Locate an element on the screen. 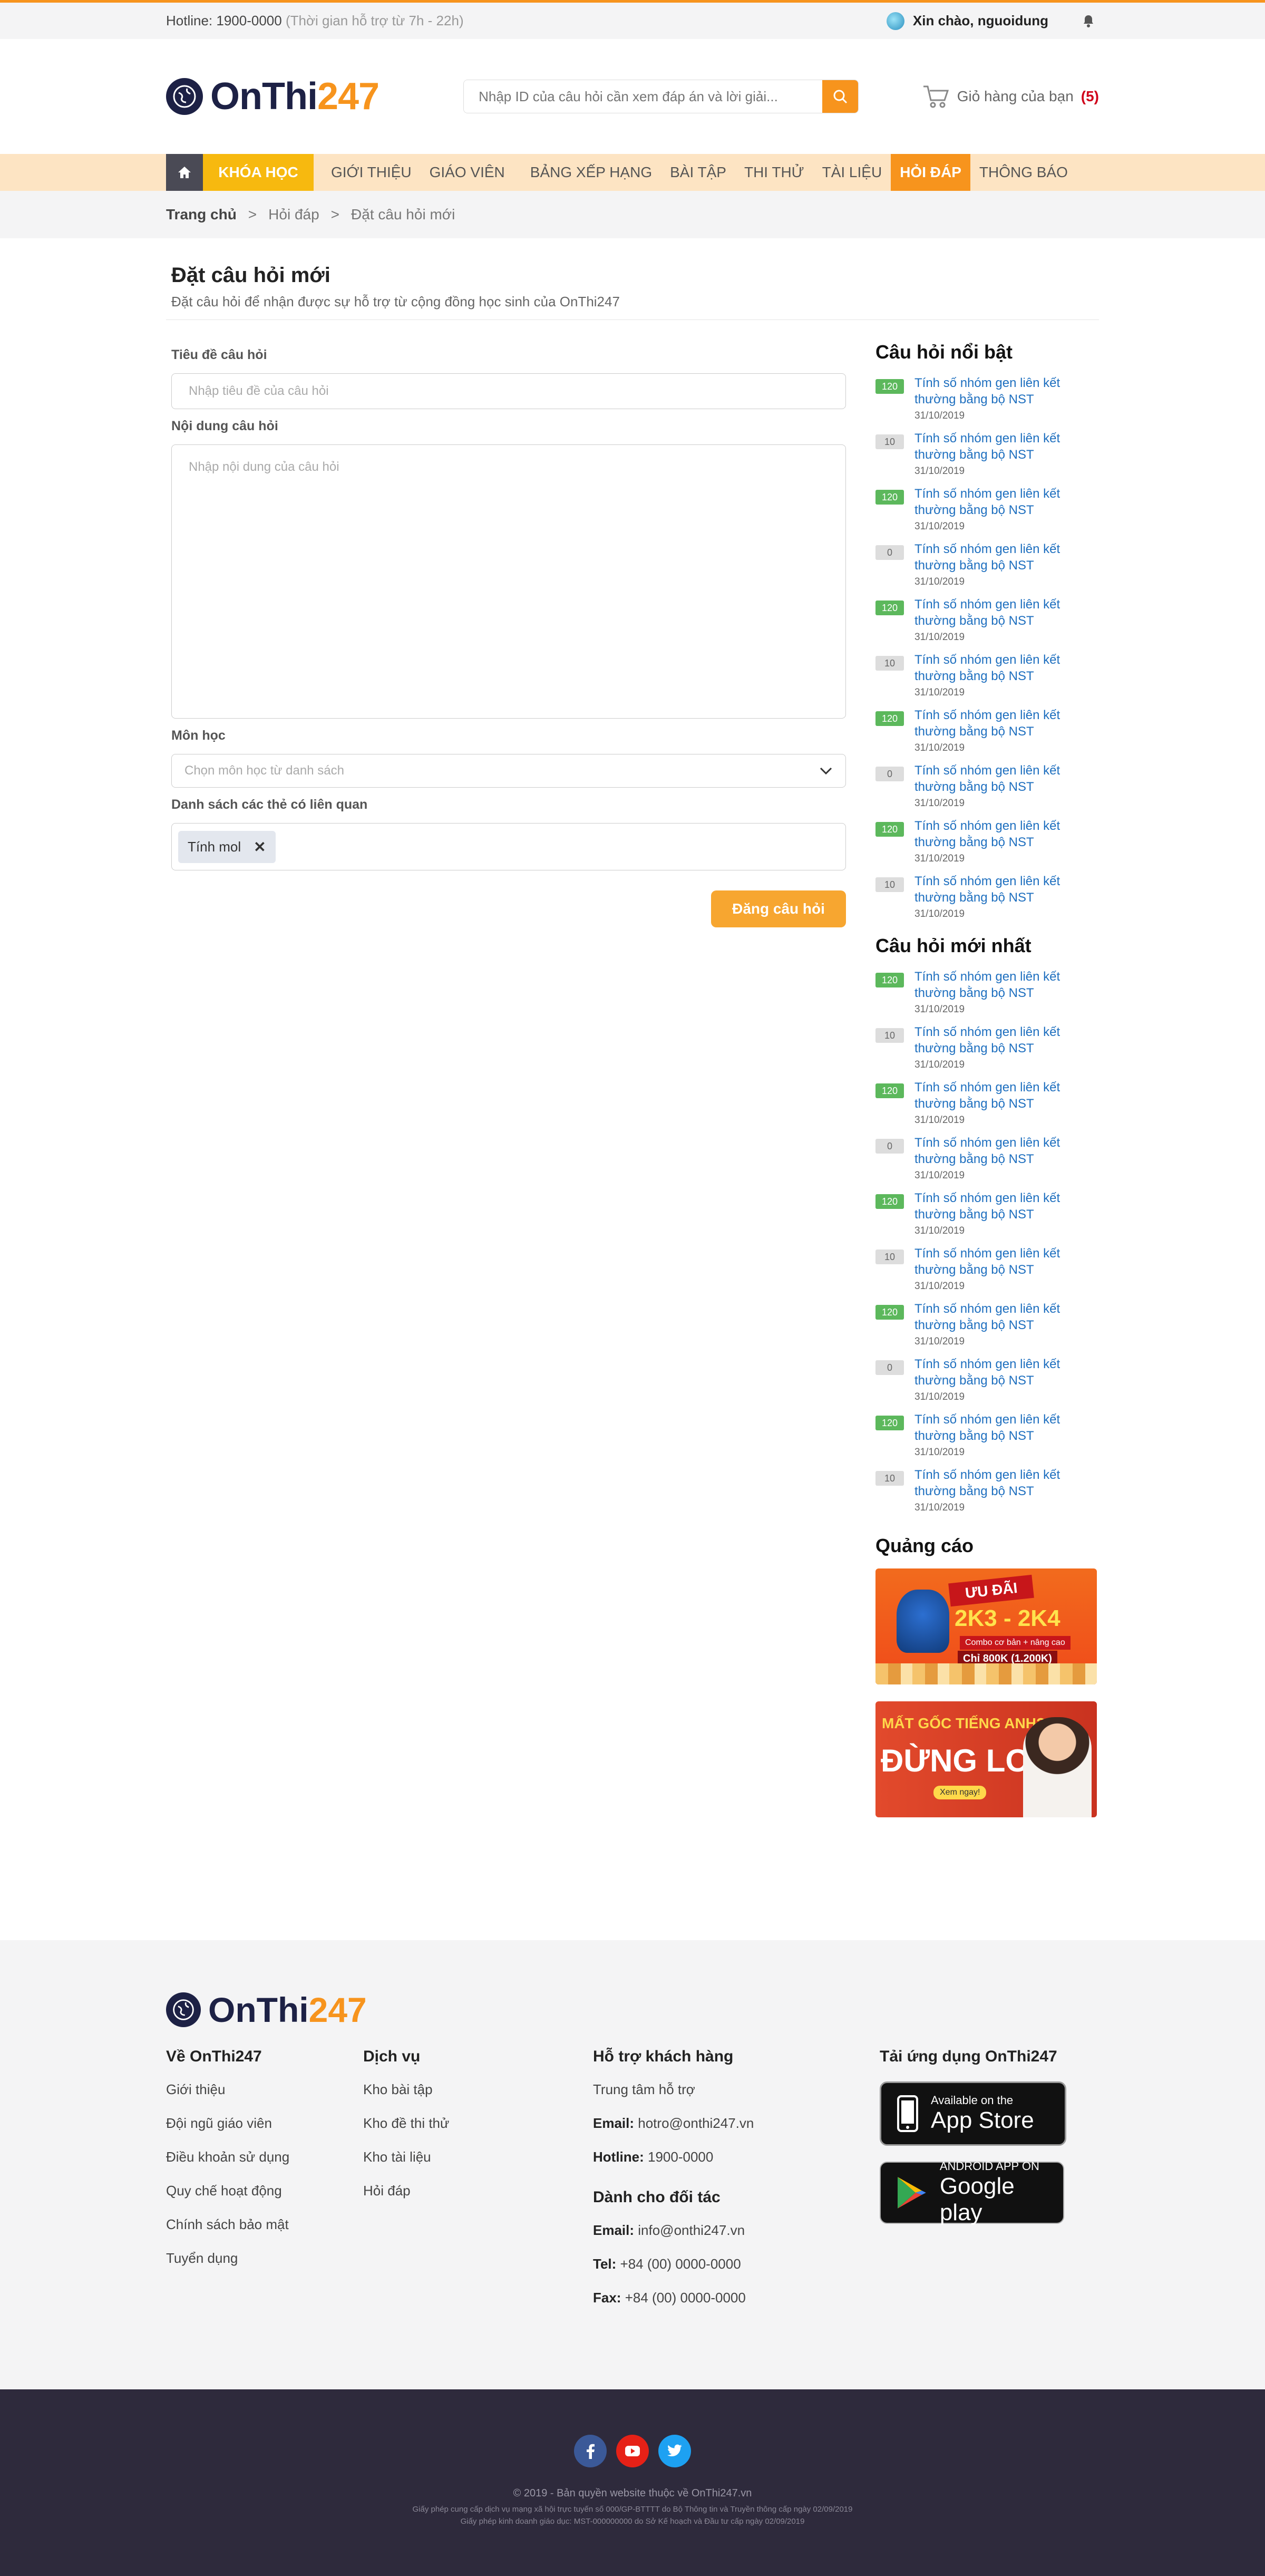  submit-question-button: Đăng câu hỏi is located at coordinates (778, 908).